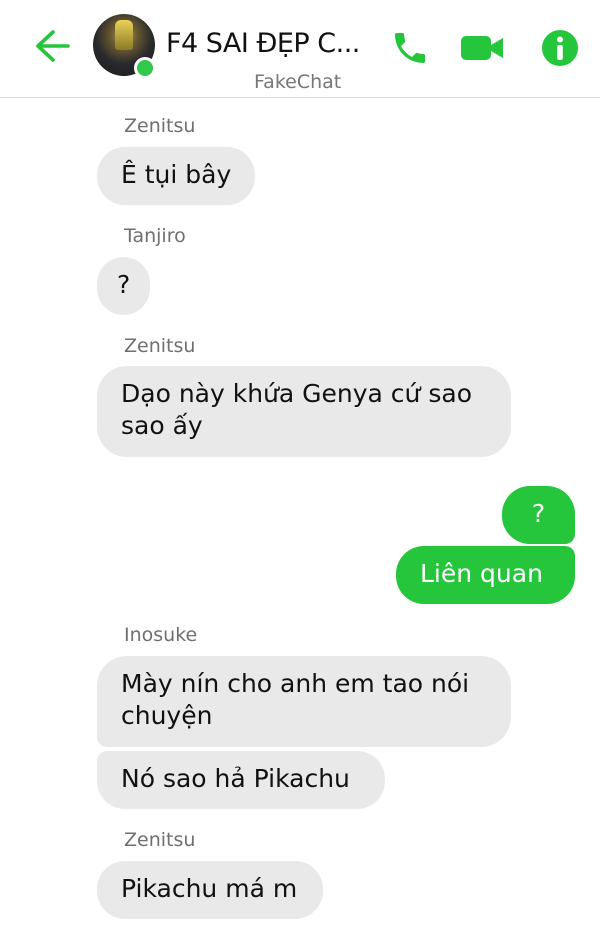 The image size is (600, 935). I want to click on chat-header: F4 SAI ĐẸP C... FakeChat, so click(300, 49).